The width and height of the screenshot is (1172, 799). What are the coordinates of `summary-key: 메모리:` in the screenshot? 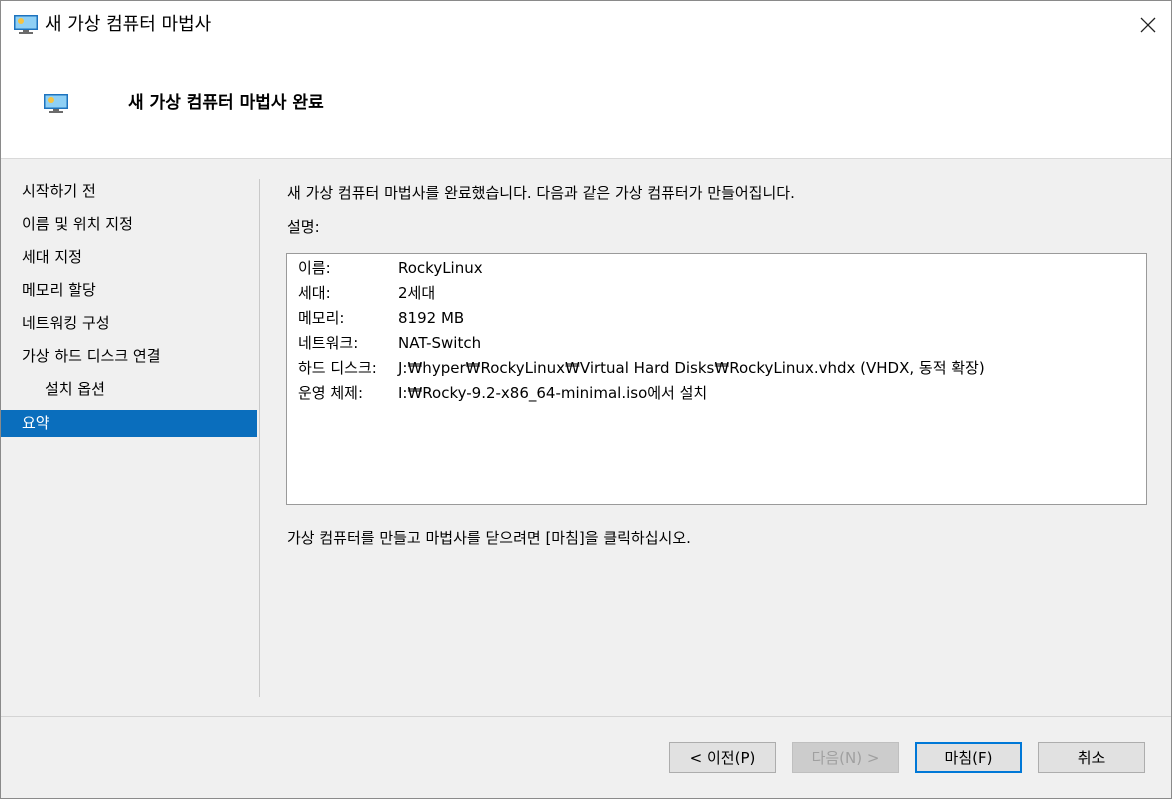 It's located at (321, 318).